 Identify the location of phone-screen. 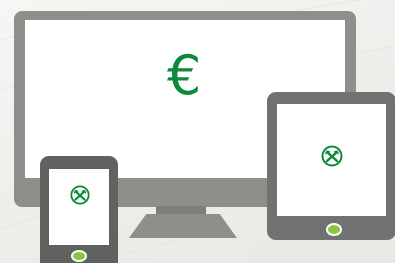
(79, 207).